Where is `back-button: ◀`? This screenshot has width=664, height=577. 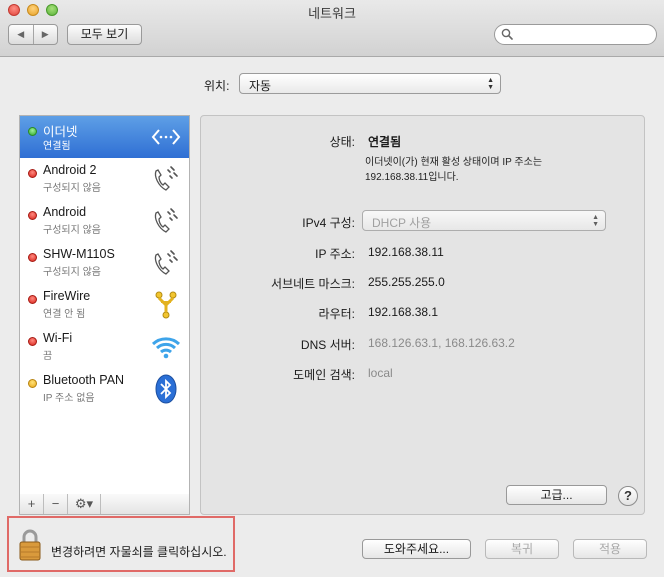 back-button: ◀ is located at coordinates (21, 34).